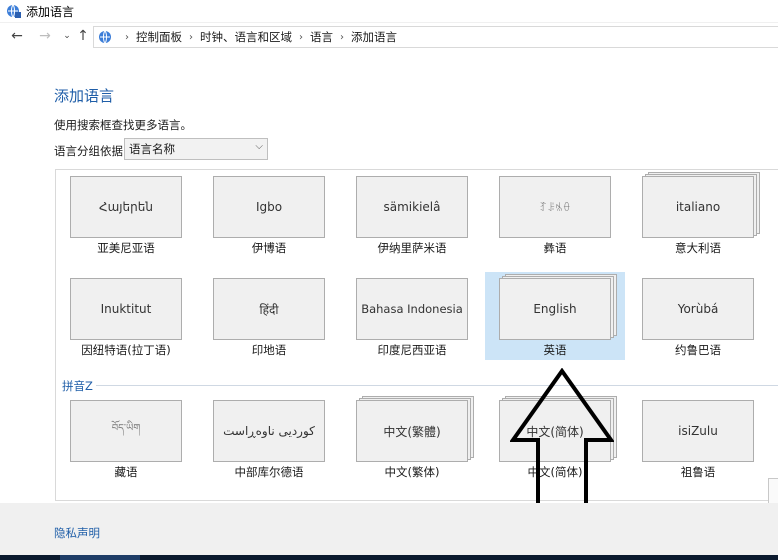 The width and height of the screenshot is (778, 560). I want to click on breadcrumb: › 控制面板 › 时钟、语言和区域 › 语言 › 添加语言, so click(257, 37).